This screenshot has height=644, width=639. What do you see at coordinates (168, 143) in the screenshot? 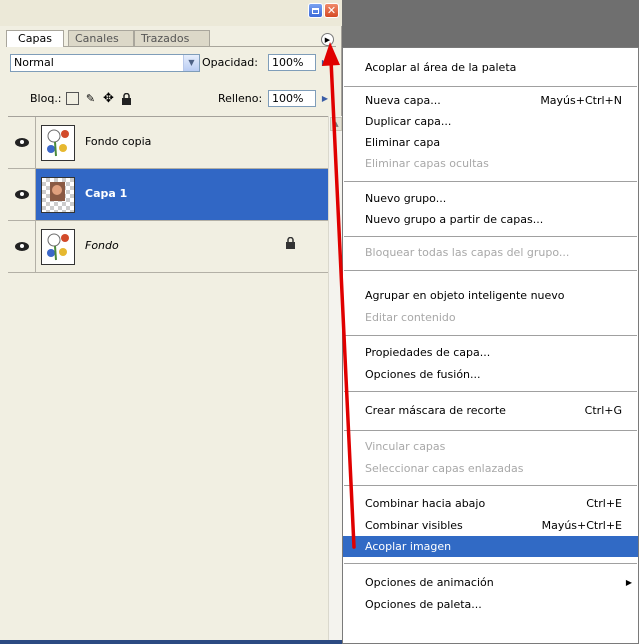
I see `layer-row-fondo-copia: Fondo copia` at bounding box center [168, 143].